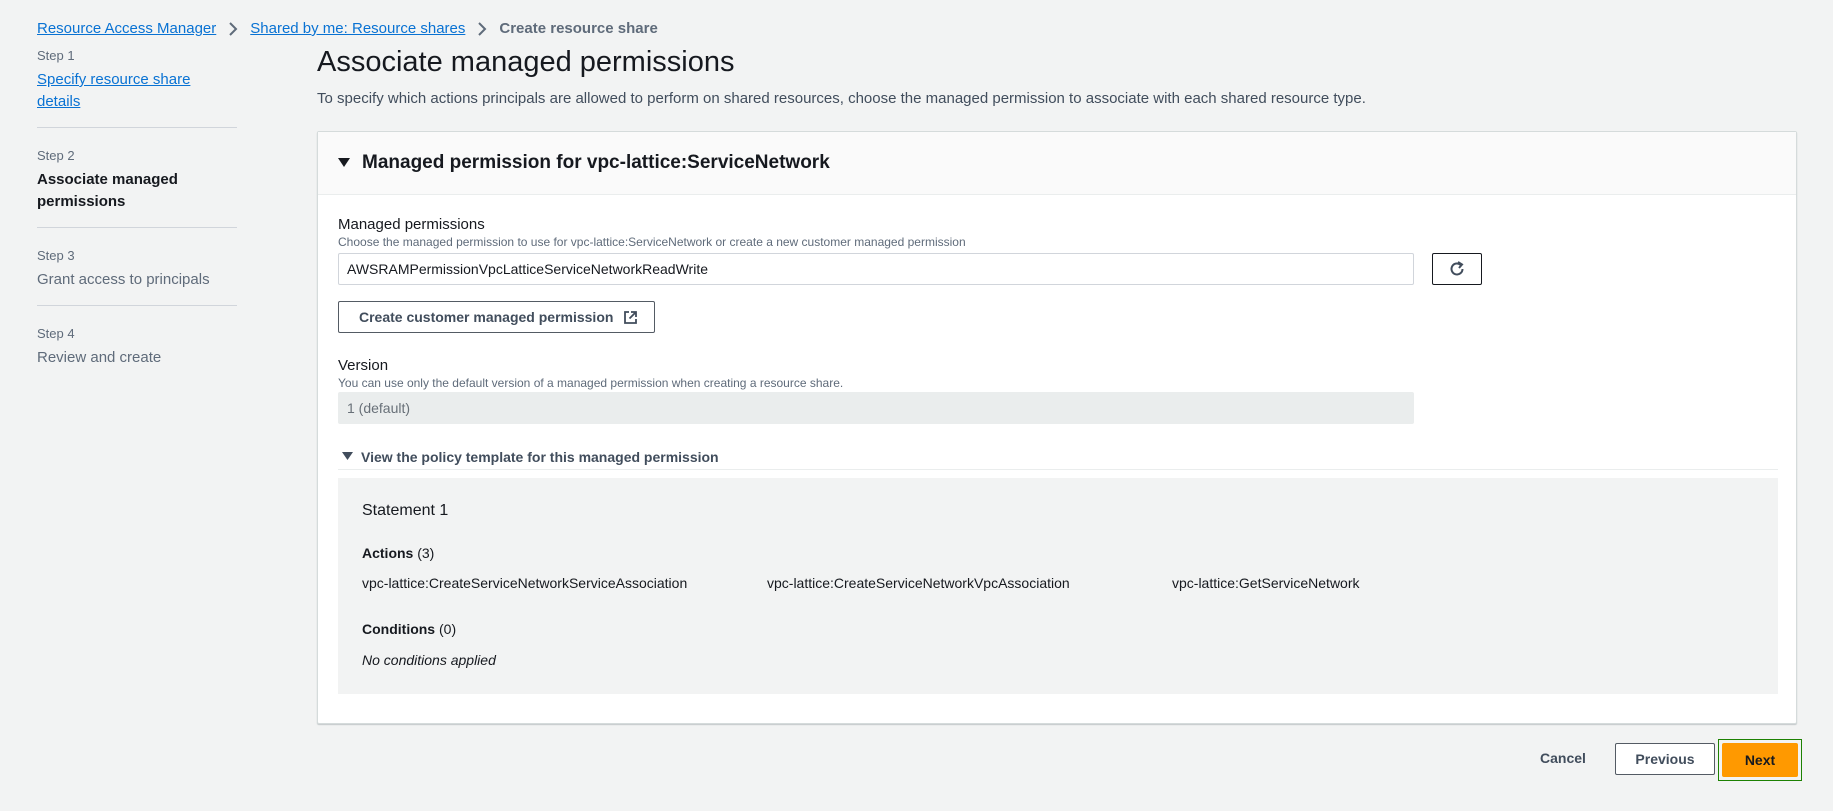 This screenshot has height=811, width=1833. I want to click on page-title: Associate managed permissions, so click(526, 62).